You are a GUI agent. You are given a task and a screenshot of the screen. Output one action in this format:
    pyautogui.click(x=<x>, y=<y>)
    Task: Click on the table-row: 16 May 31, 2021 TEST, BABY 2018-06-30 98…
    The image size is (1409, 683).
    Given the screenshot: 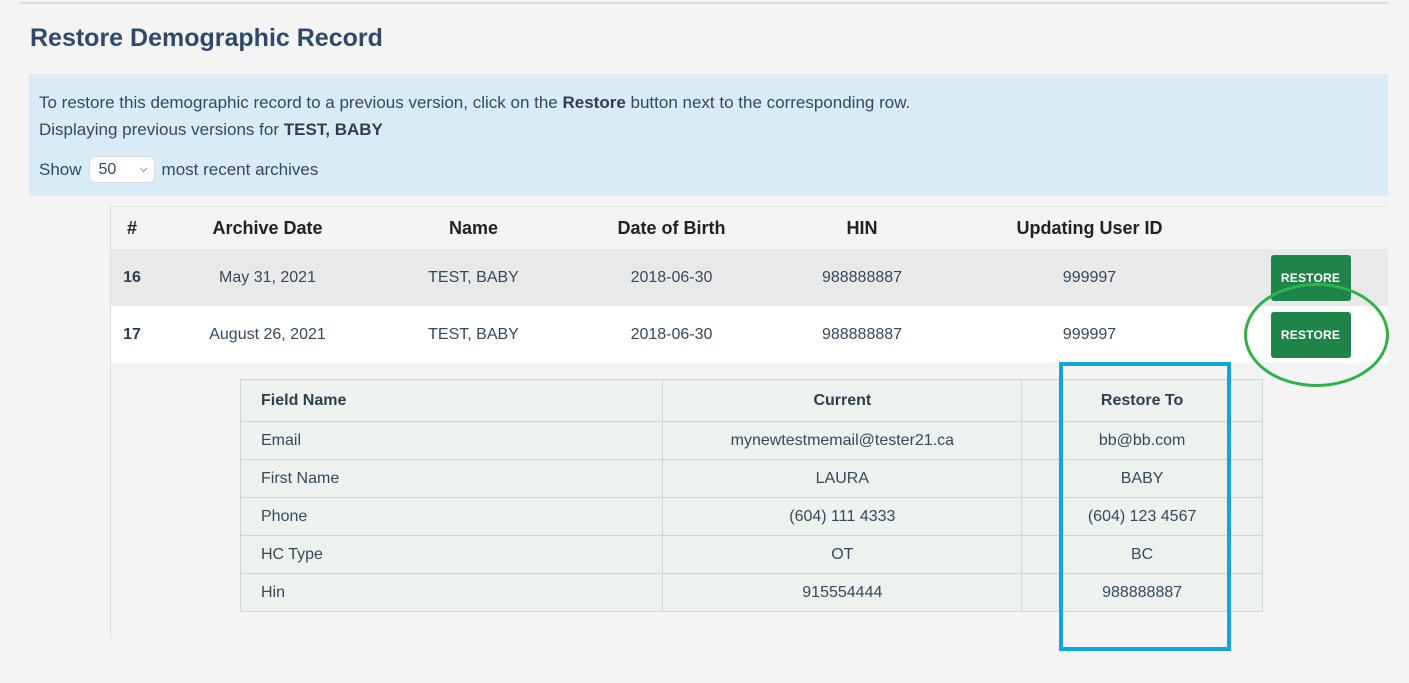 What is the action you would take?
    pyautogui.click(x=749, y=277)
    